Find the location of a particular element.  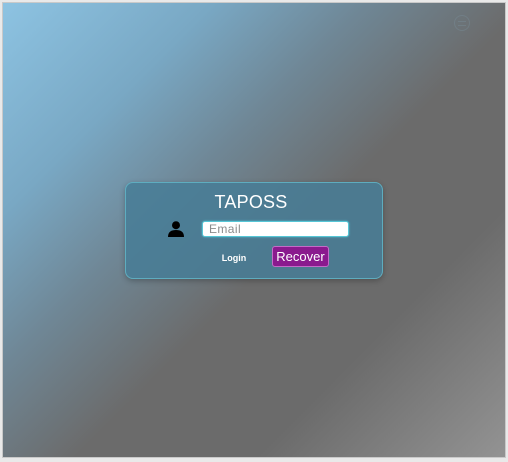

login-card: TAPOSS Login Recover is located at coordinates (254, 230).